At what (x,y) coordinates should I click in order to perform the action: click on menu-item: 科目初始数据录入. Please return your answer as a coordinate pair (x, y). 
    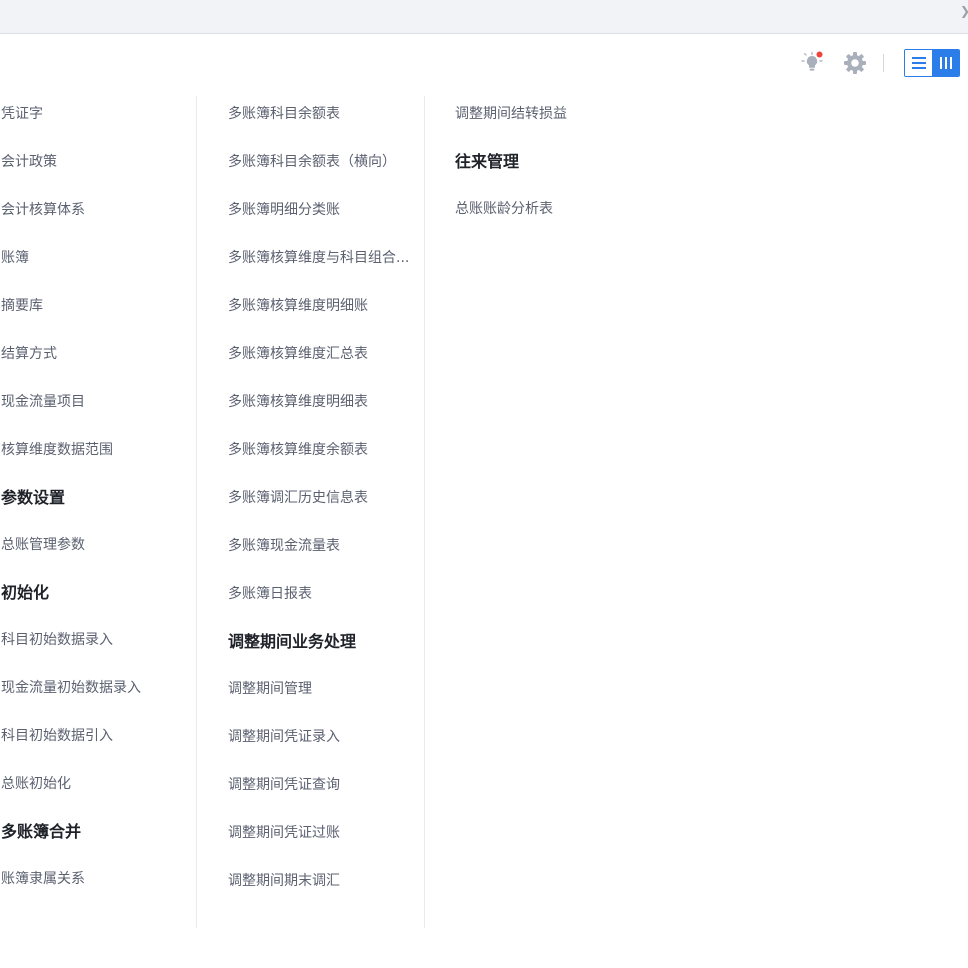
    Looking at the image, I should click on (57, 640).